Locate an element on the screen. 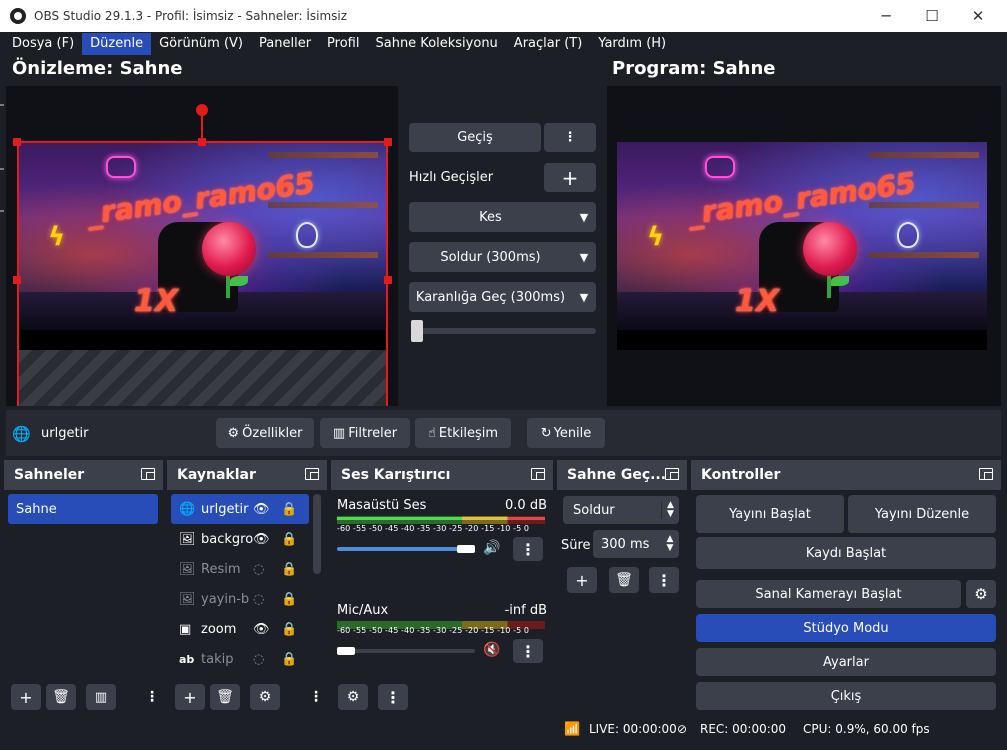 This screenshot has width=1007, height=750. menu-tools: Araçlar (T) is located at coordinates (548, 44).